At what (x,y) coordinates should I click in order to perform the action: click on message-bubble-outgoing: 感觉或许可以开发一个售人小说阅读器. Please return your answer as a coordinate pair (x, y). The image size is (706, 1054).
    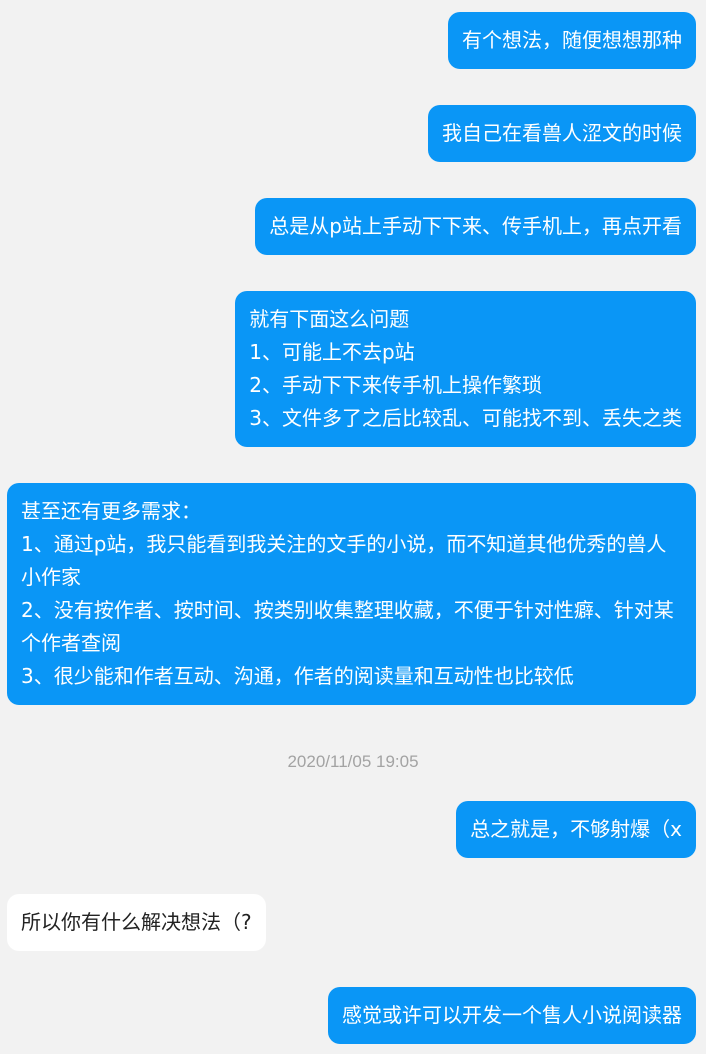
    Looking at the image, I should click on (512, 1015).